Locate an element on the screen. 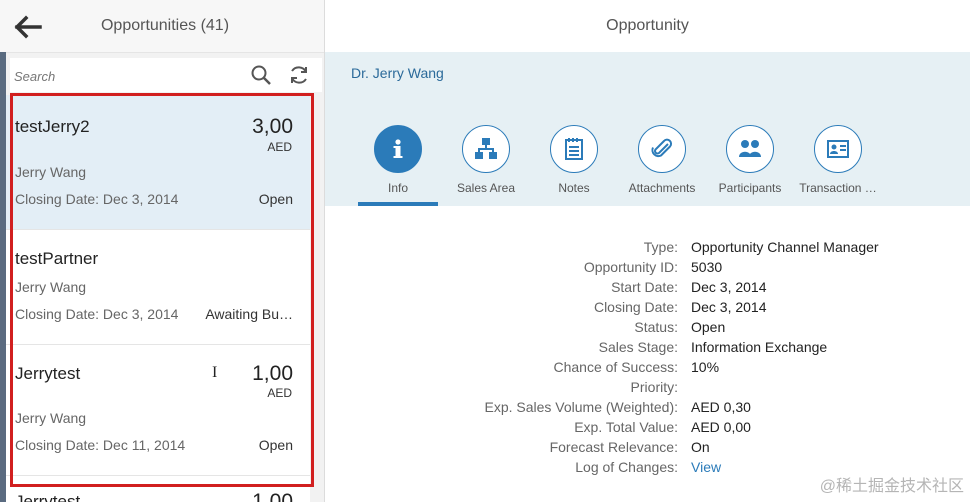 Image resolution: width=970 pixels, height=502 pixels. tab-label: Sales Area is located at coordinates (486, 188).